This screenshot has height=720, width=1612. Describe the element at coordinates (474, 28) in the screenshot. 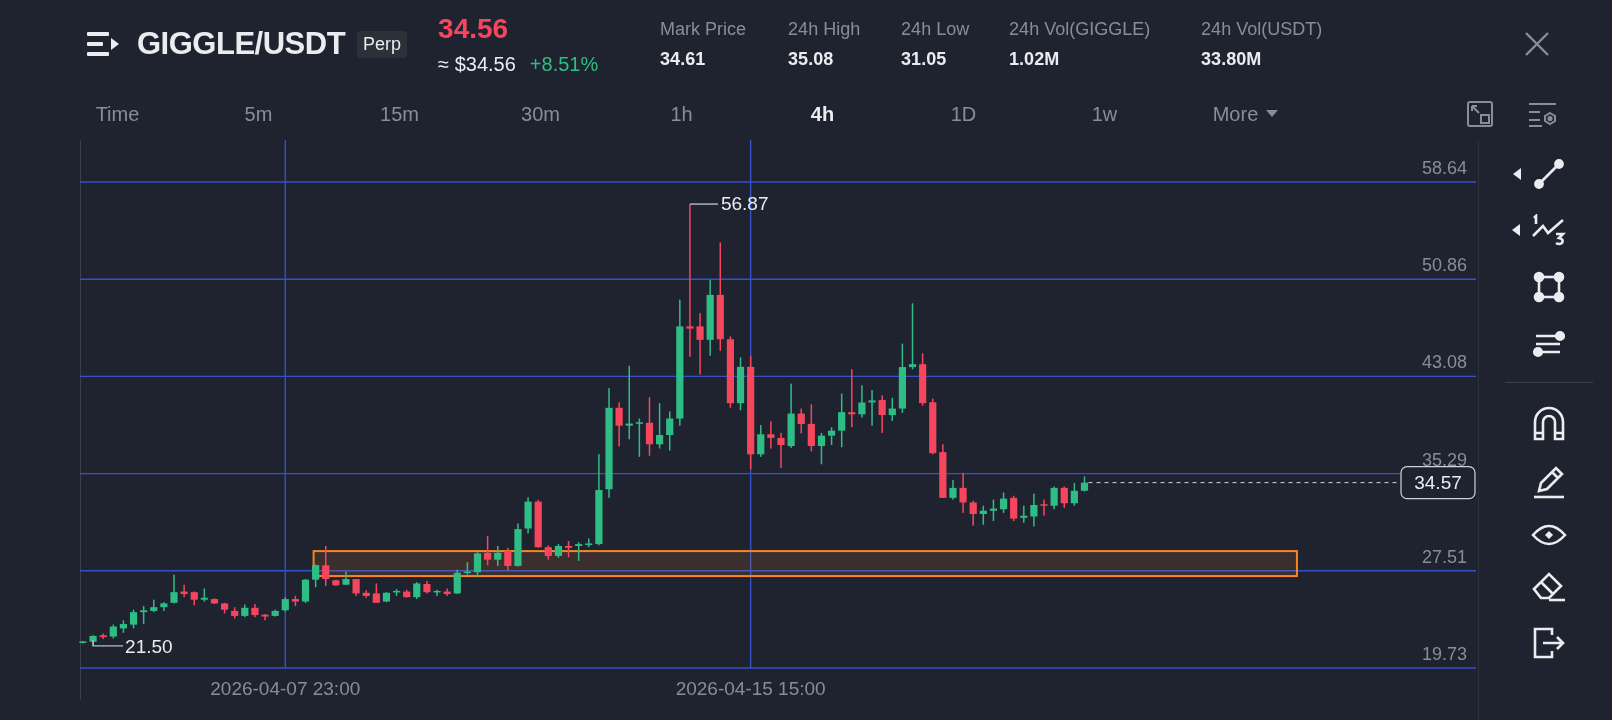

I see `last-price: 34.56` at that location.